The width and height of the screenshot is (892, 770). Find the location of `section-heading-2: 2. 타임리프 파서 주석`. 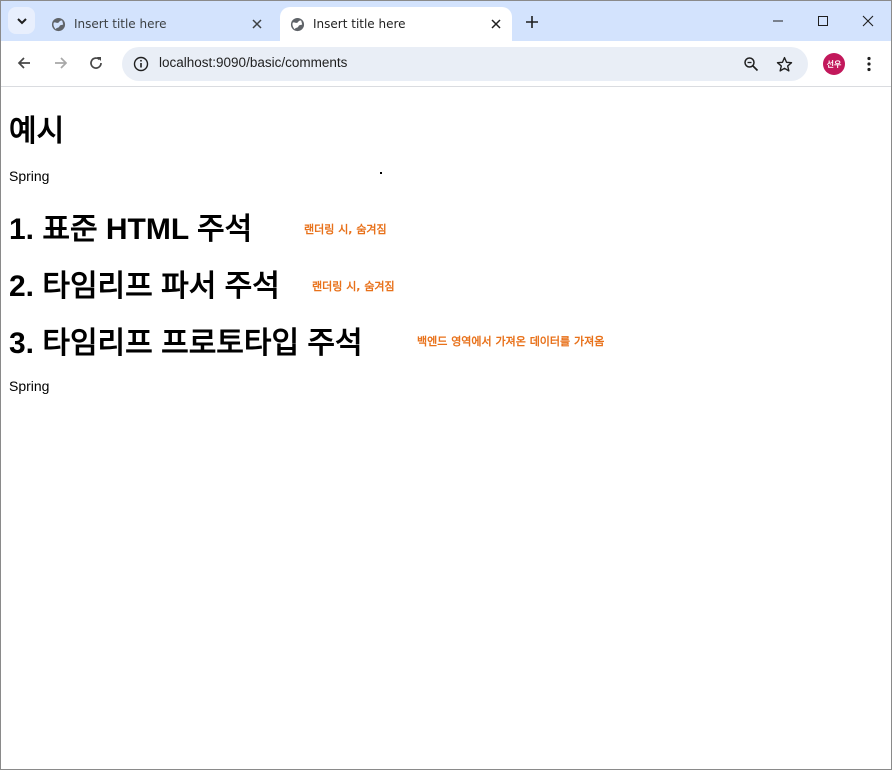

section-heading-2: 2. 타임리프 파서 주석 is located at coordinates (144, 286).